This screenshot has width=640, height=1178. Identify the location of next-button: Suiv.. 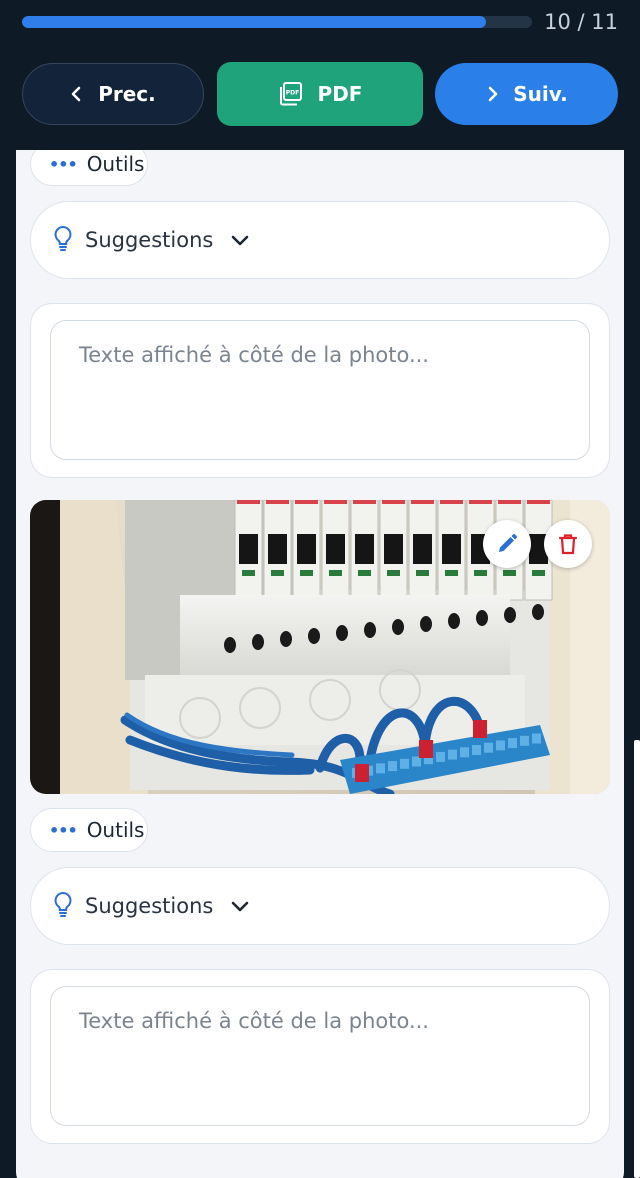
(526, 94).